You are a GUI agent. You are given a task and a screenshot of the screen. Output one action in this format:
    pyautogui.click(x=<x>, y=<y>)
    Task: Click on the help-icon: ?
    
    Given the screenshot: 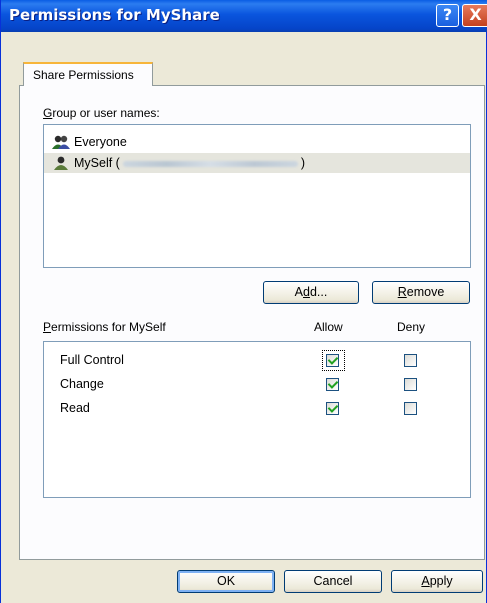 What is the action you would take?
    pyautogui.click(x=447, y=14)
    